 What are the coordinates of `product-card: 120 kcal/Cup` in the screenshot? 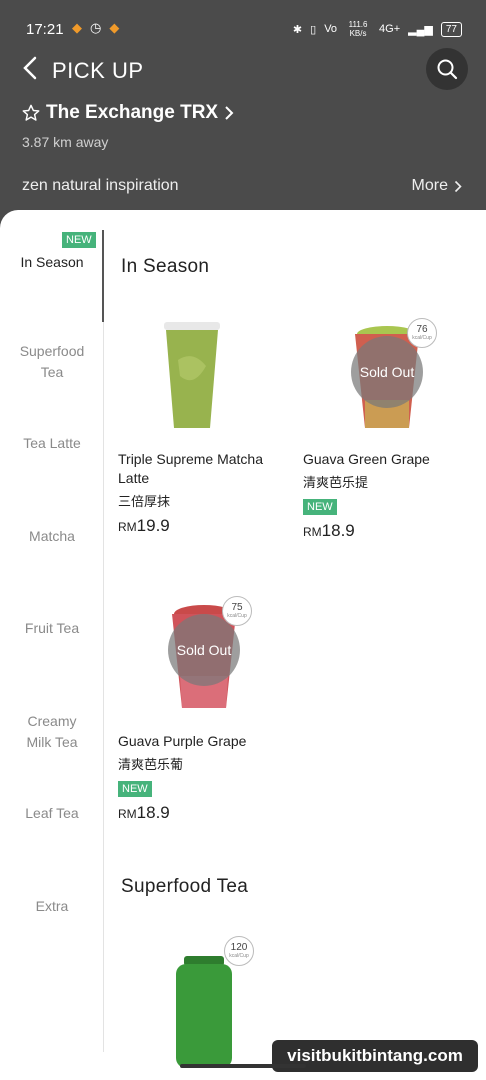 It's located at (205, 1002).